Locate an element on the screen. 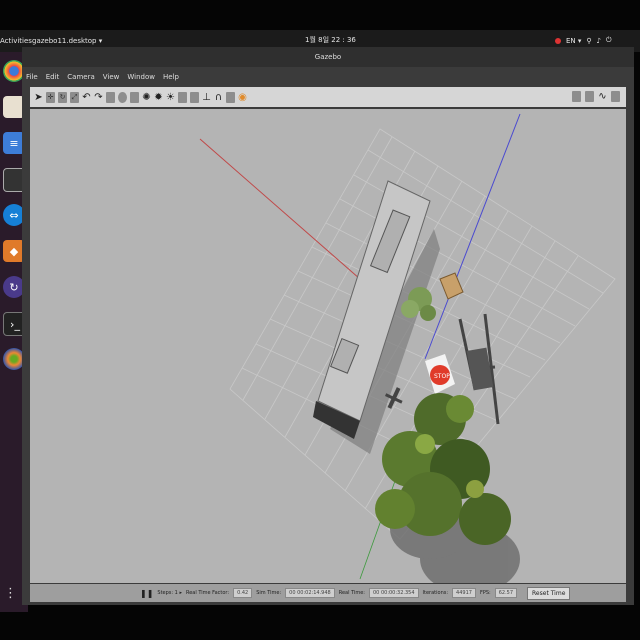  rtf-label: Real Time Factor: is located at coordinates (207, 593).